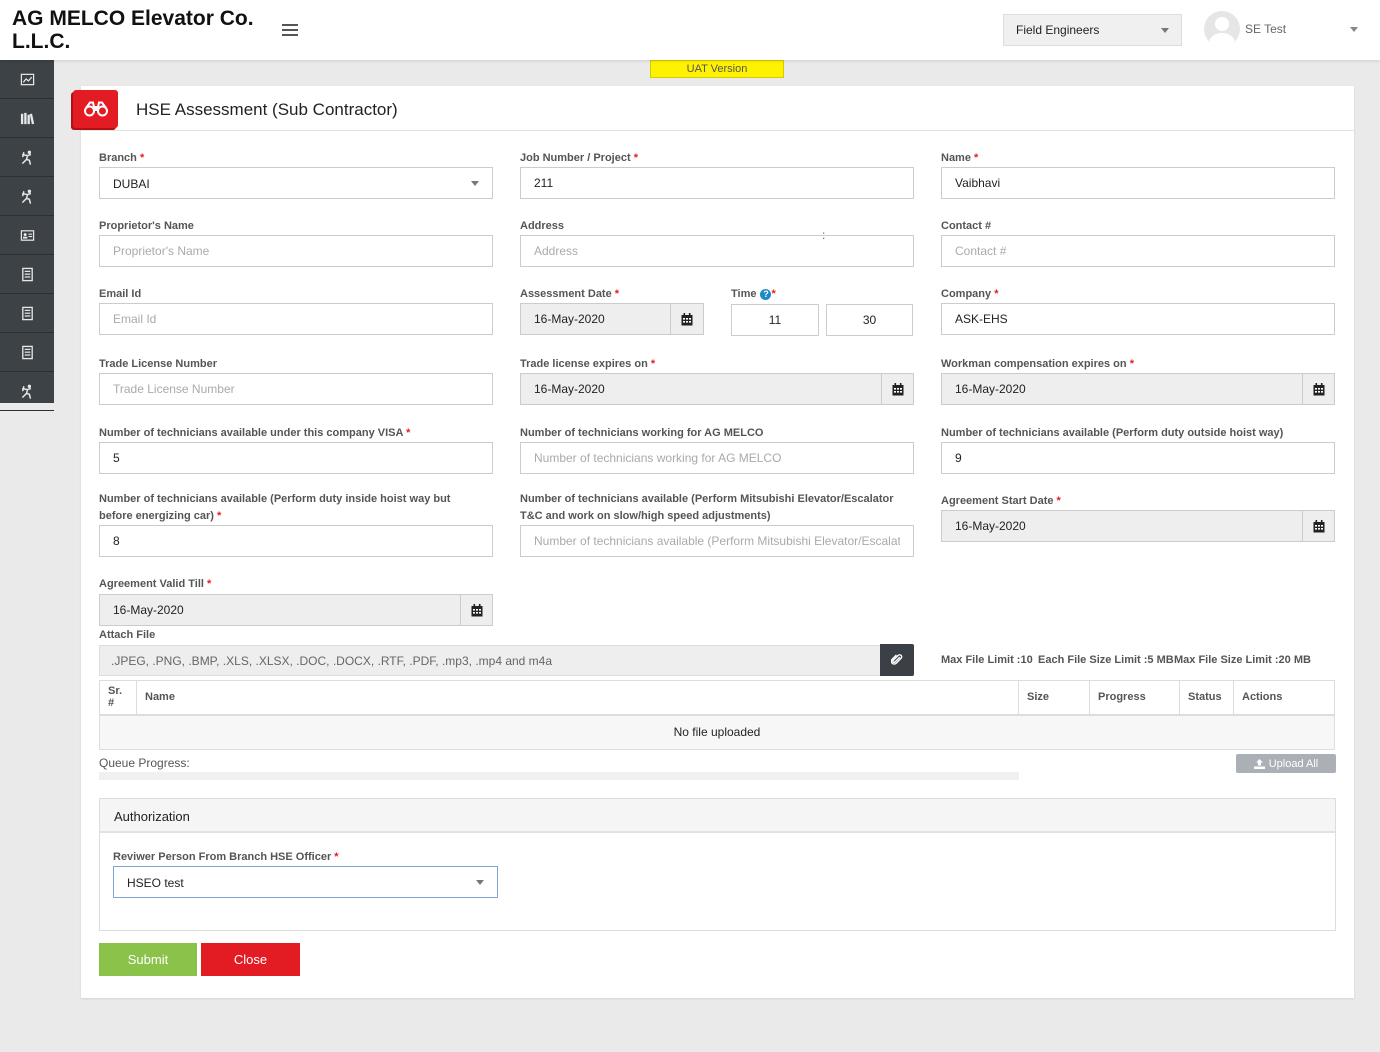 Image resolution: width=1380 pixels, height=1052 pixels. What do you see at coordinates (1138, 526) in the screenshot?
I see `agreement-start-field` at bounding box center [1138, 526].